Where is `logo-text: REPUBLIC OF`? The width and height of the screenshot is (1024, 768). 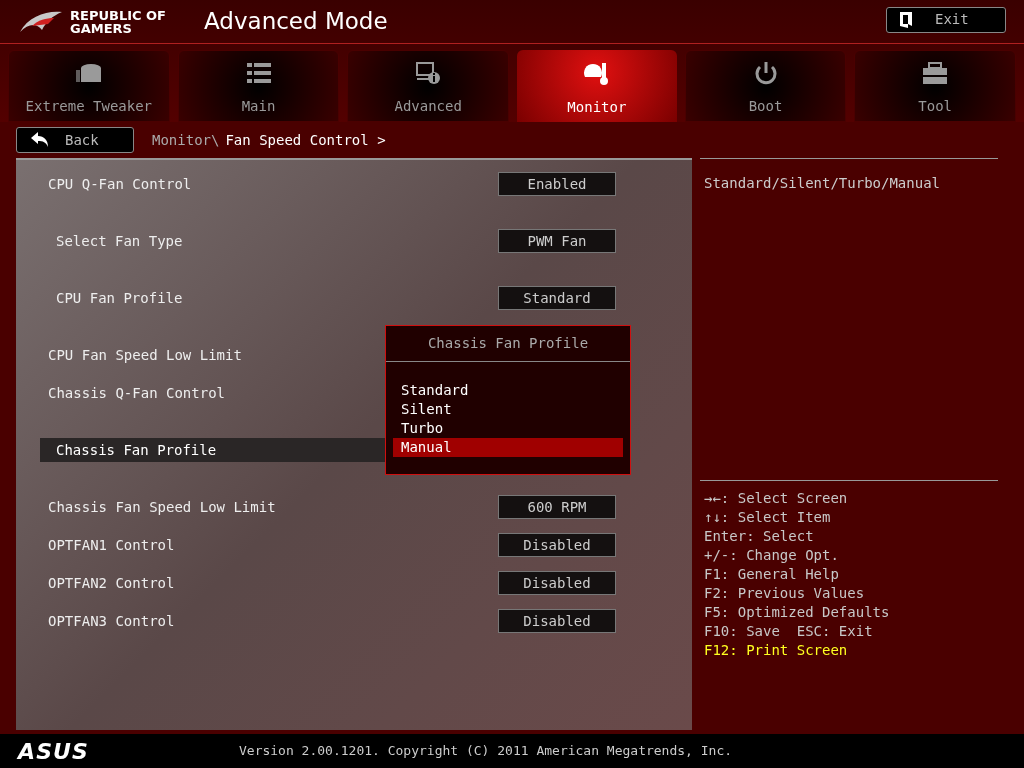
logo-text: REPUBLIC OF is located at coordinates (118, 15).